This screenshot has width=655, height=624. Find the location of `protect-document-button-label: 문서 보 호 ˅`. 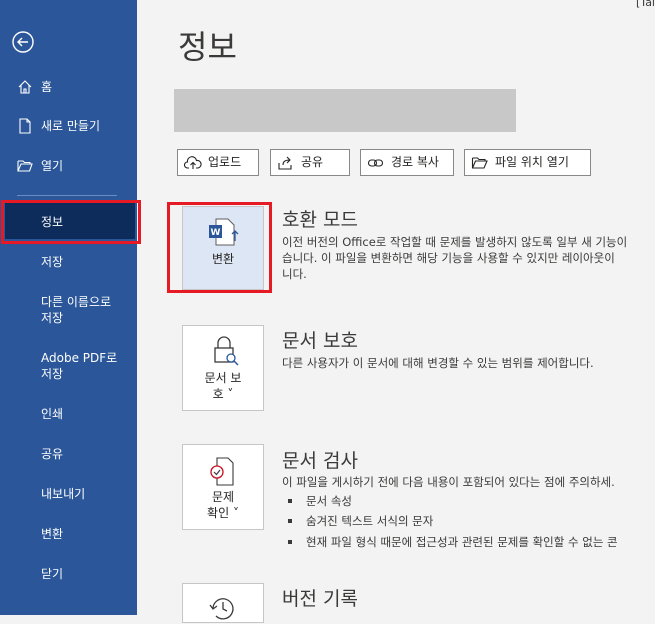

protect-document-button-label: 문서 보 호 ˅ is located at coordinates (223, 386).